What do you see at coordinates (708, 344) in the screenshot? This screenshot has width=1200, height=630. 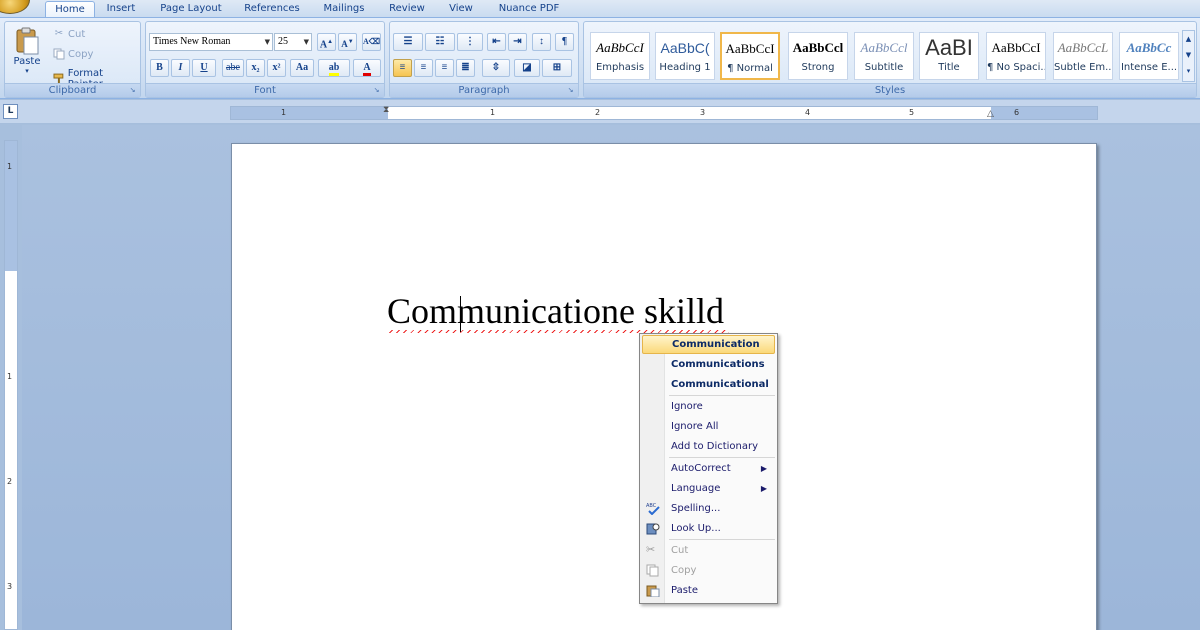 I see `suggestion-communication: Communication` at bounding box center [708, 344].